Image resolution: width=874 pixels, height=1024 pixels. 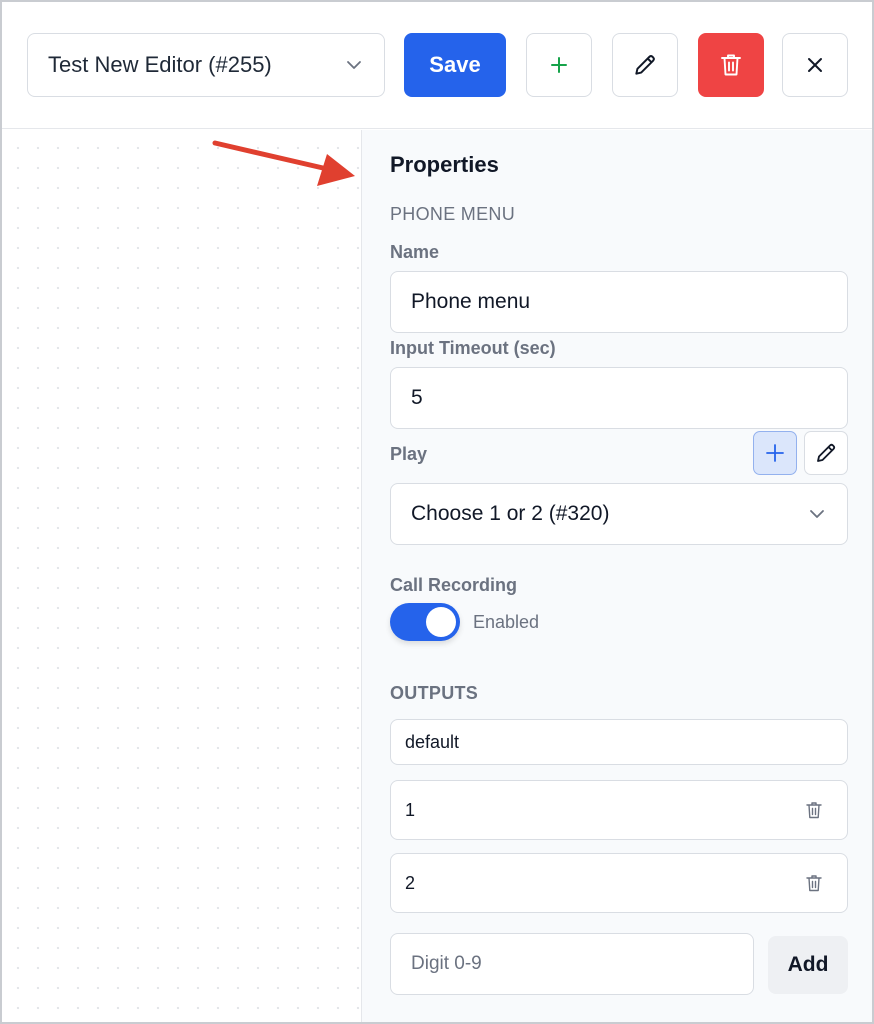 What do you see at coordinates (415, 252) in the screenshot?
I see `name-label: Name` at bounding box center [415, 252].